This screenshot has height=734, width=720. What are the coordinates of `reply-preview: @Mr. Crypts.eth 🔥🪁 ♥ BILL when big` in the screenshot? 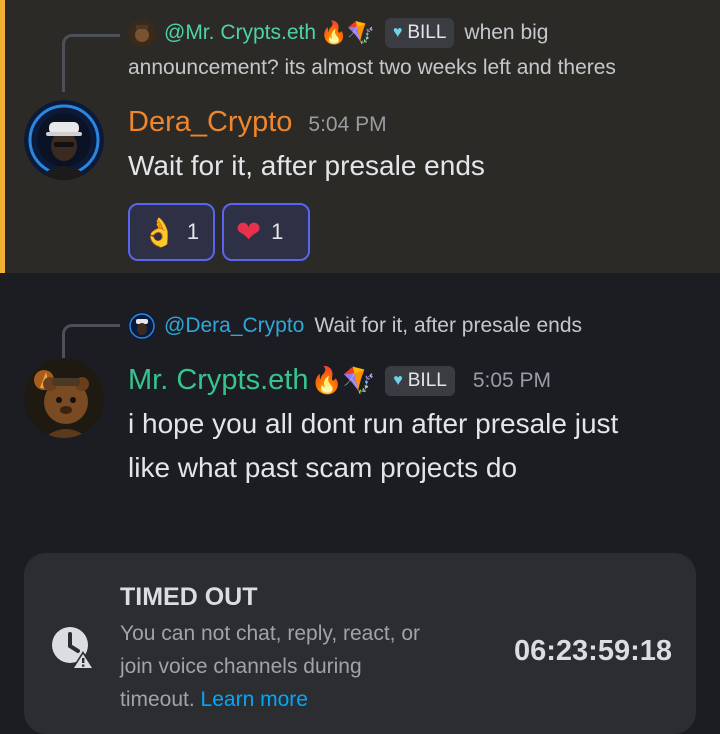 It's located at (338, 33).